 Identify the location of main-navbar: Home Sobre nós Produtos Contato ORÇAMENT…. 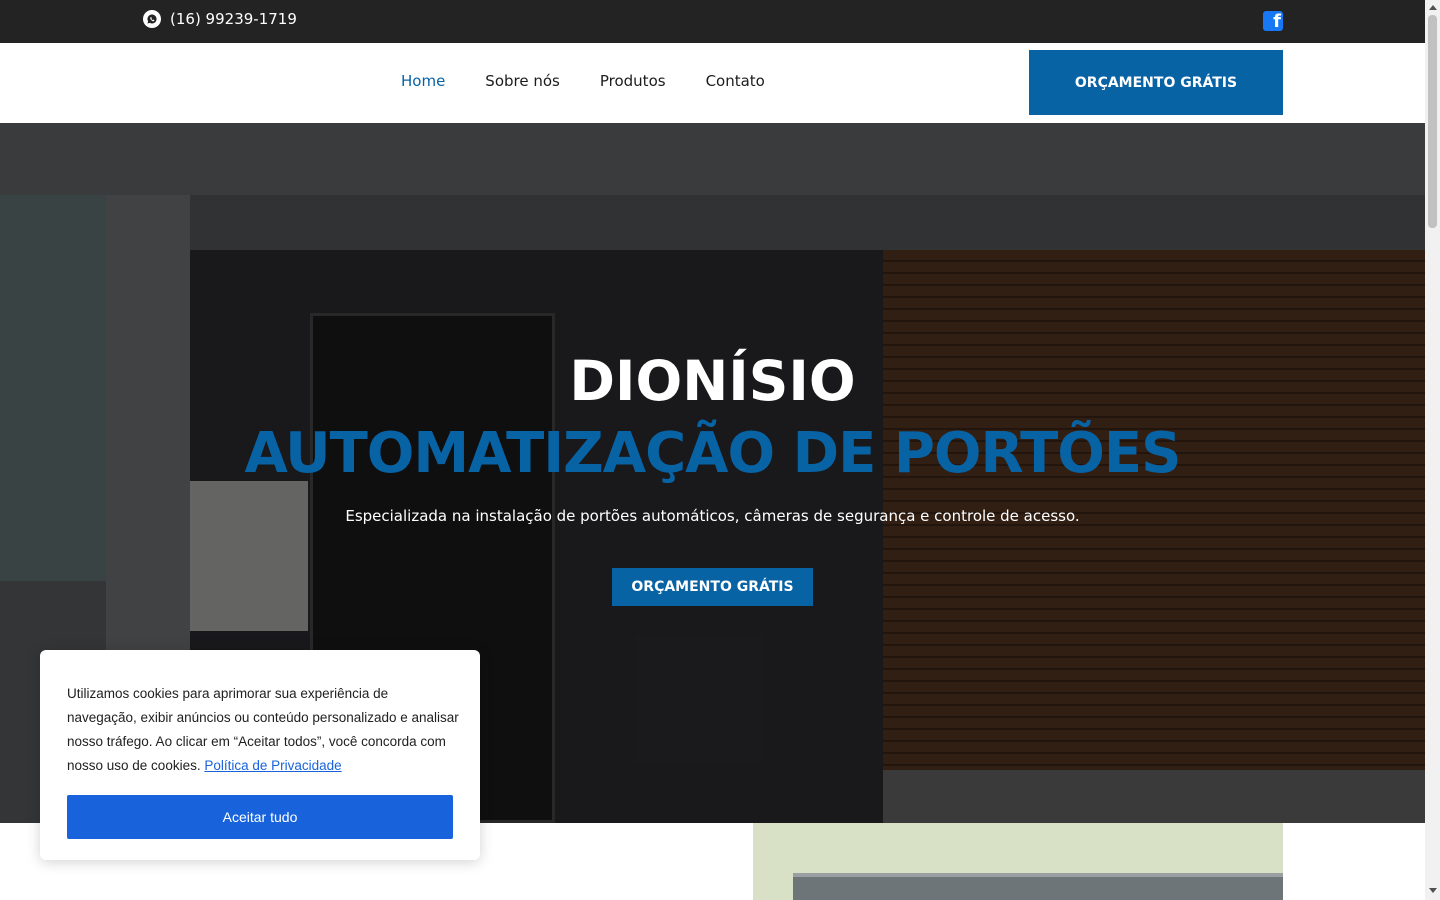
(712, 83).